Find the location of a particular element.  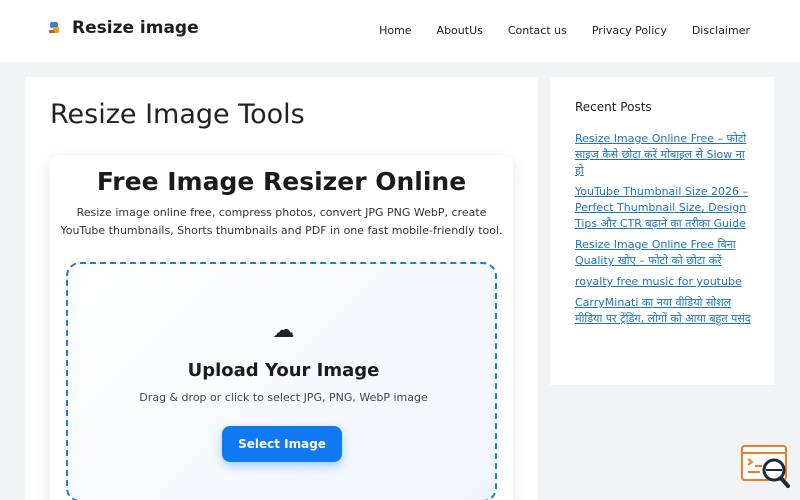

nav-aboutus: AboutUs is located at coordinates (460, 30).